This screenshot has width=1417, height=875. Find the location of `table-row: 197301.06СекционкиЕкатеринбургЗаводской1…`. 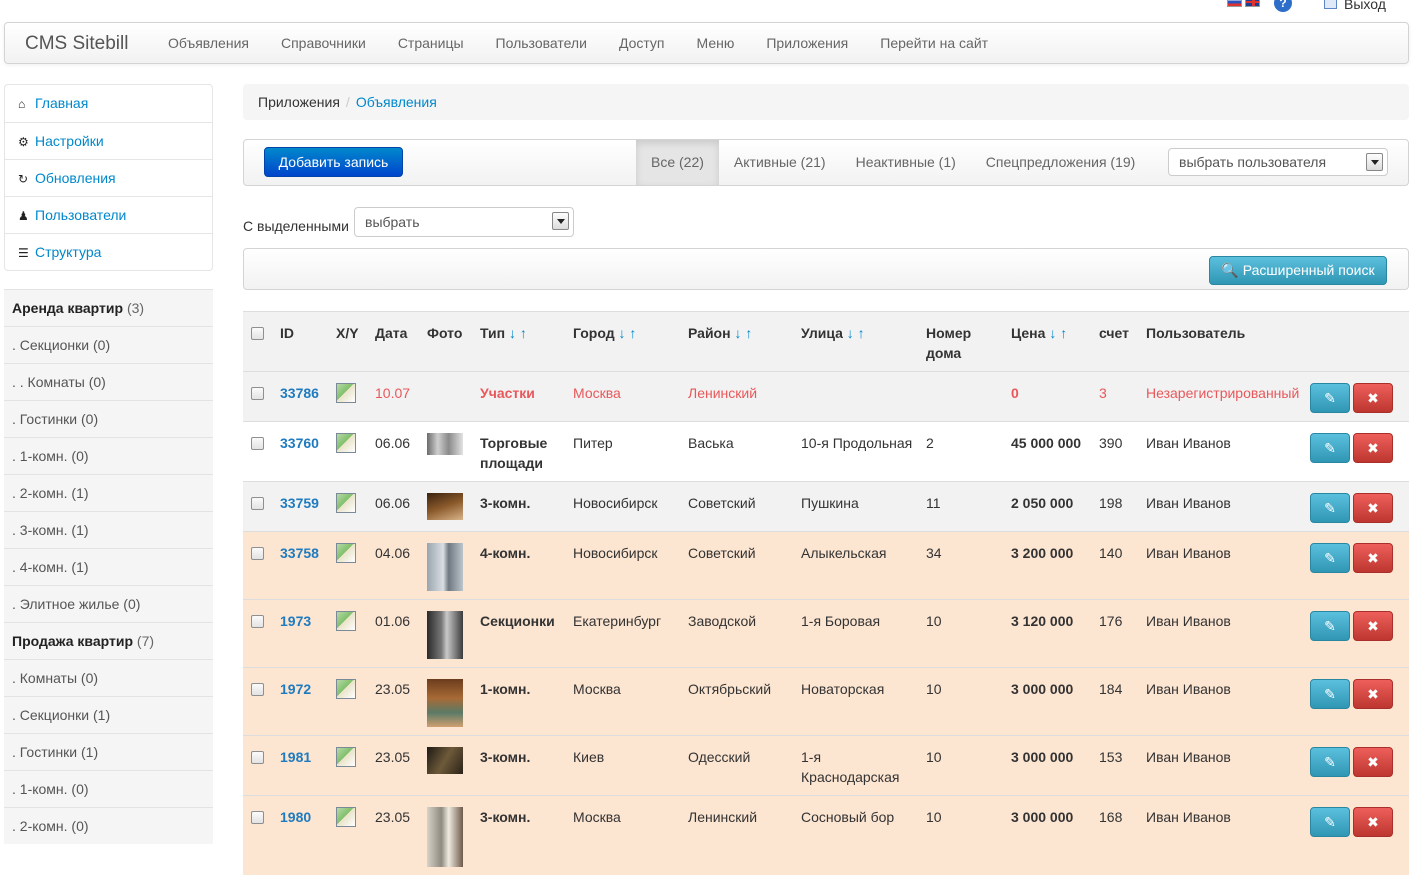

table-row: 197301.06СекционкиЕкатеринбургЗаводской1… is located at coordinates (826, 634).